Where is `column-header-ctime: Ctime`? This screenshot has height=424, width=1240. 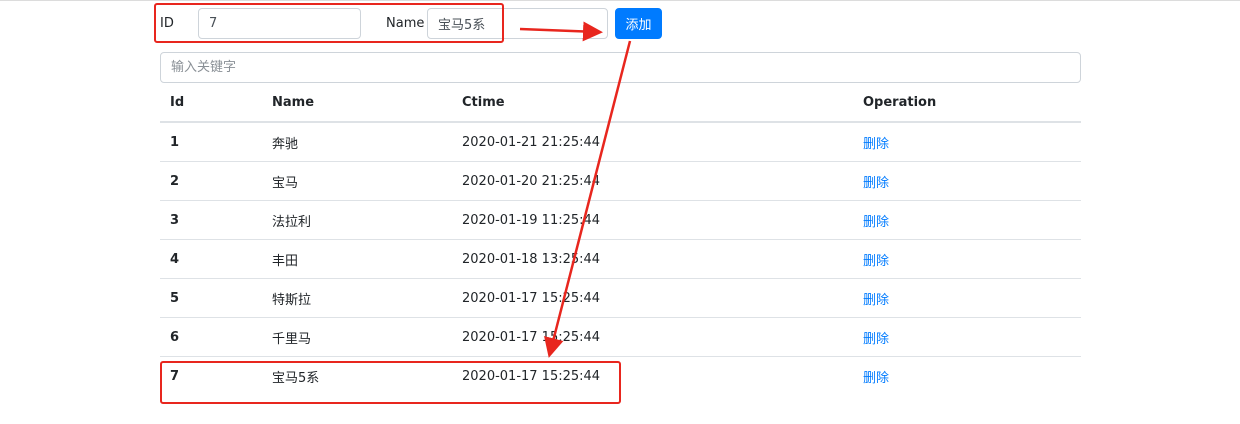 column-header-ctime: Ctime is located at coordinates (662, 103).